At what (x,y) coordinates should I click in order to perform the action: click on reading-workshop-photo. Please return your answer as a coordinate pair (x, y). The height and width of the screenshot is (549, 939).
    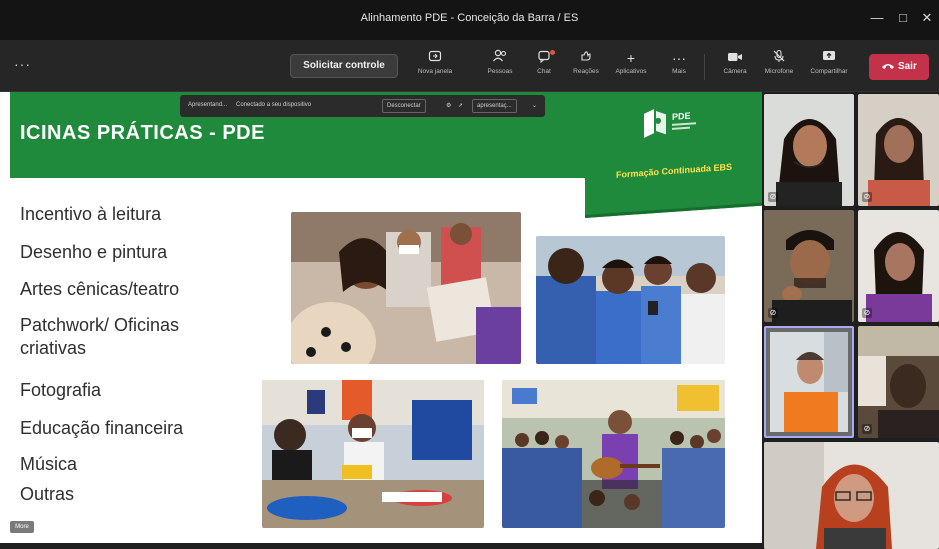
    Looking at the image, I should click on (406, 288).